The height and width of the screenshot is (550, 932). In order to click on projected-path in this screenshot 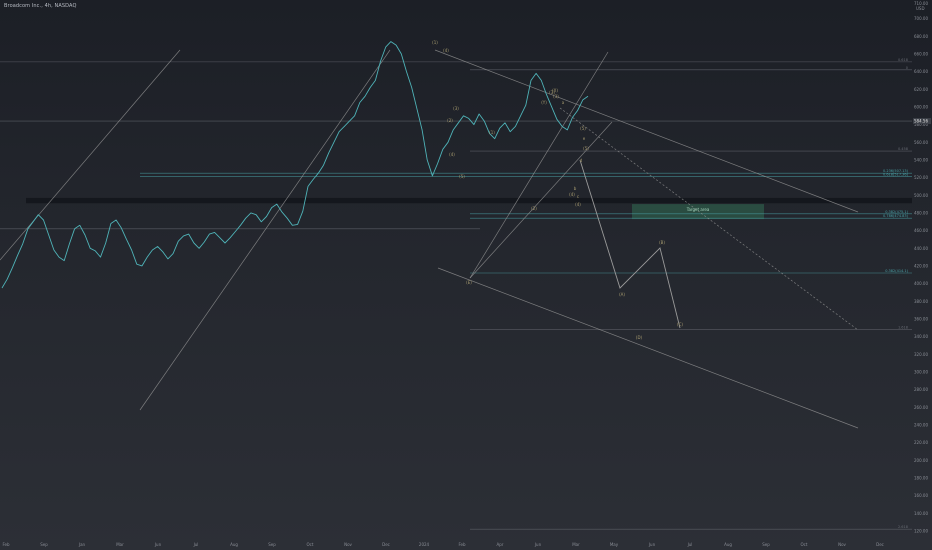, I will do `click(630, 244)`.